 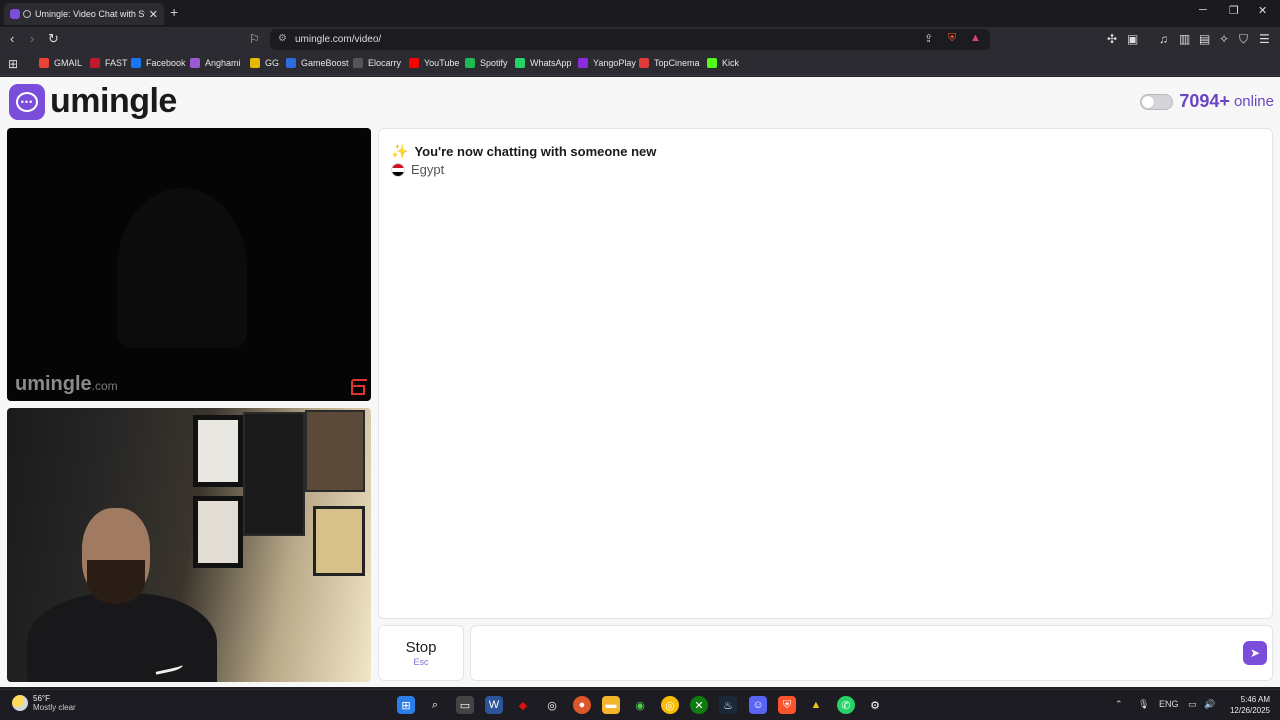 What do you see at coordinates (90, 14) in the screenshot?
I see `tab-title: Umingle: Video Chat with Stra` at bounding box center [90, 14].